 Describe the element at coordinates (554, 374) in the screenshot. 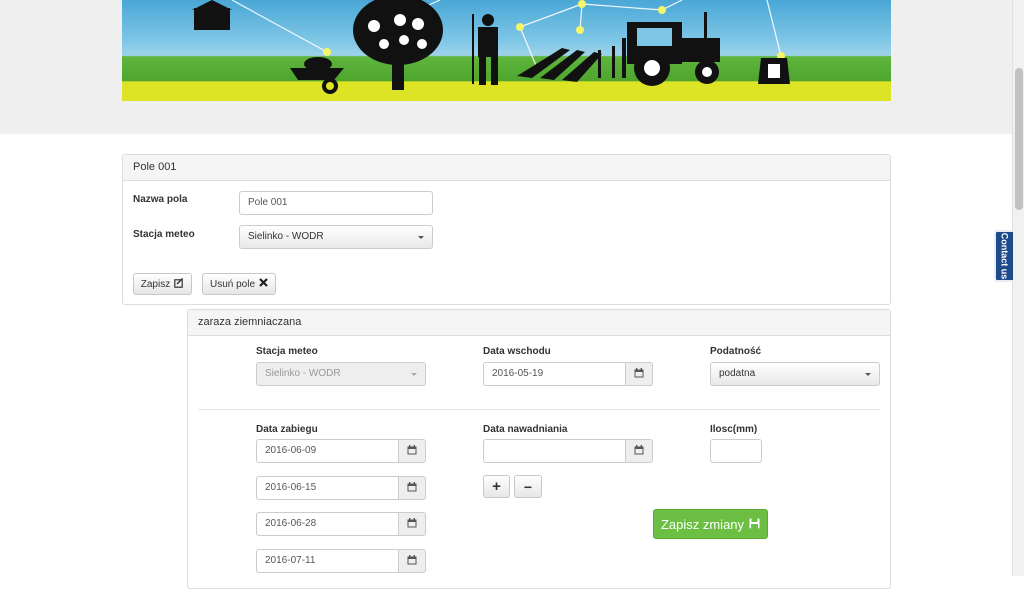

I see `emergence-date-input: 2016-05-19` at that location.